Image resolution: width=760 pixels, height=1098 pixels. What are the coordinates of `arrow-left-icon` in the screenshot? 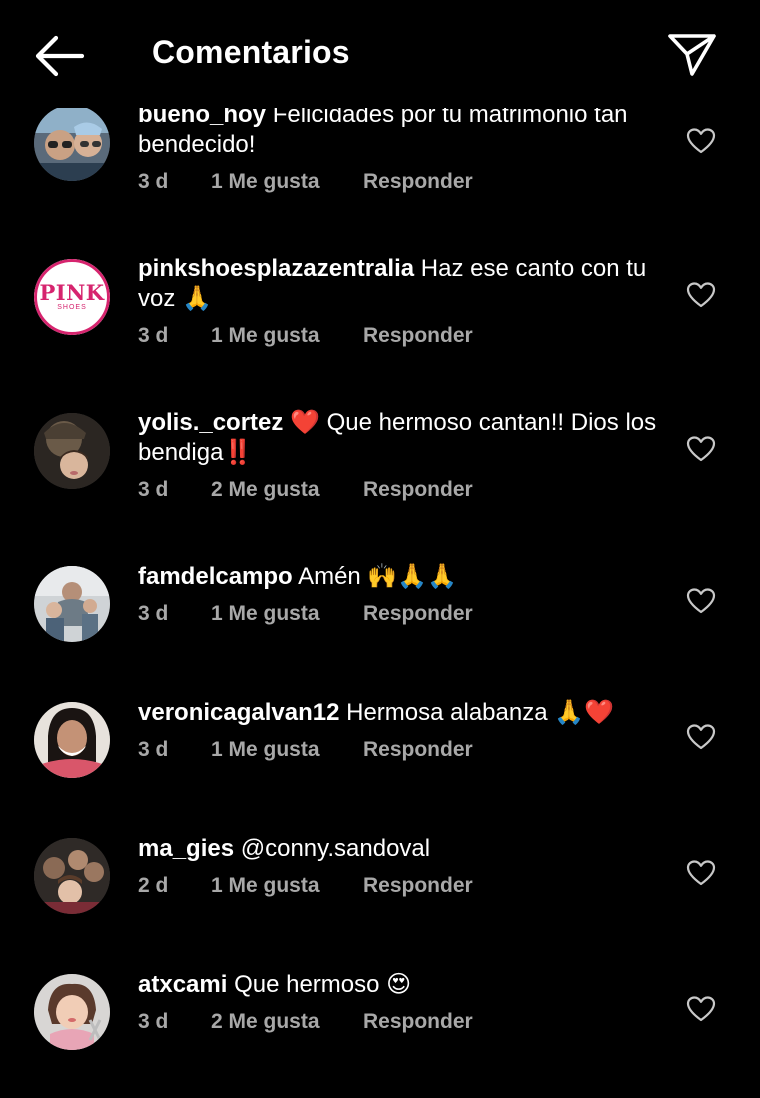 It's located at (60, 56).